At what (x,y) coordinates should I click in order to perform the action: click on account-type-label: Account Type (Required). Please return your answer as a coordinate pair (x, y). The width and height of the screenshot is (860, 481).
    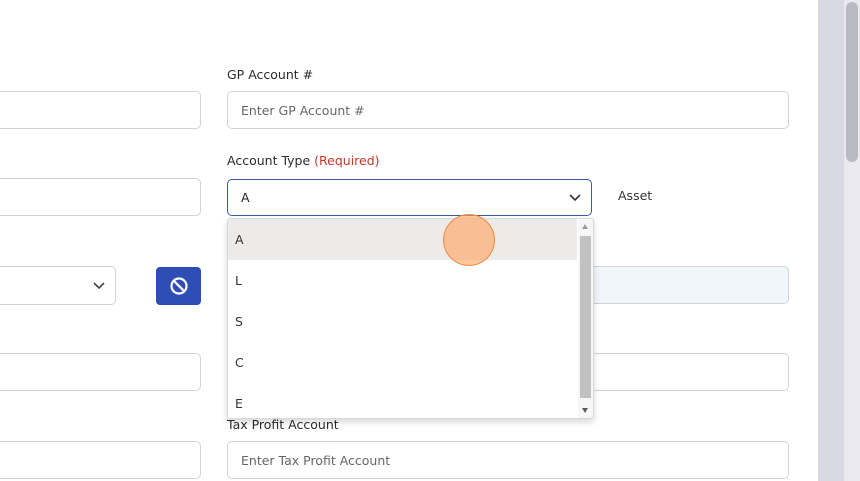
    Looking at the image, I should click on (303, 160).